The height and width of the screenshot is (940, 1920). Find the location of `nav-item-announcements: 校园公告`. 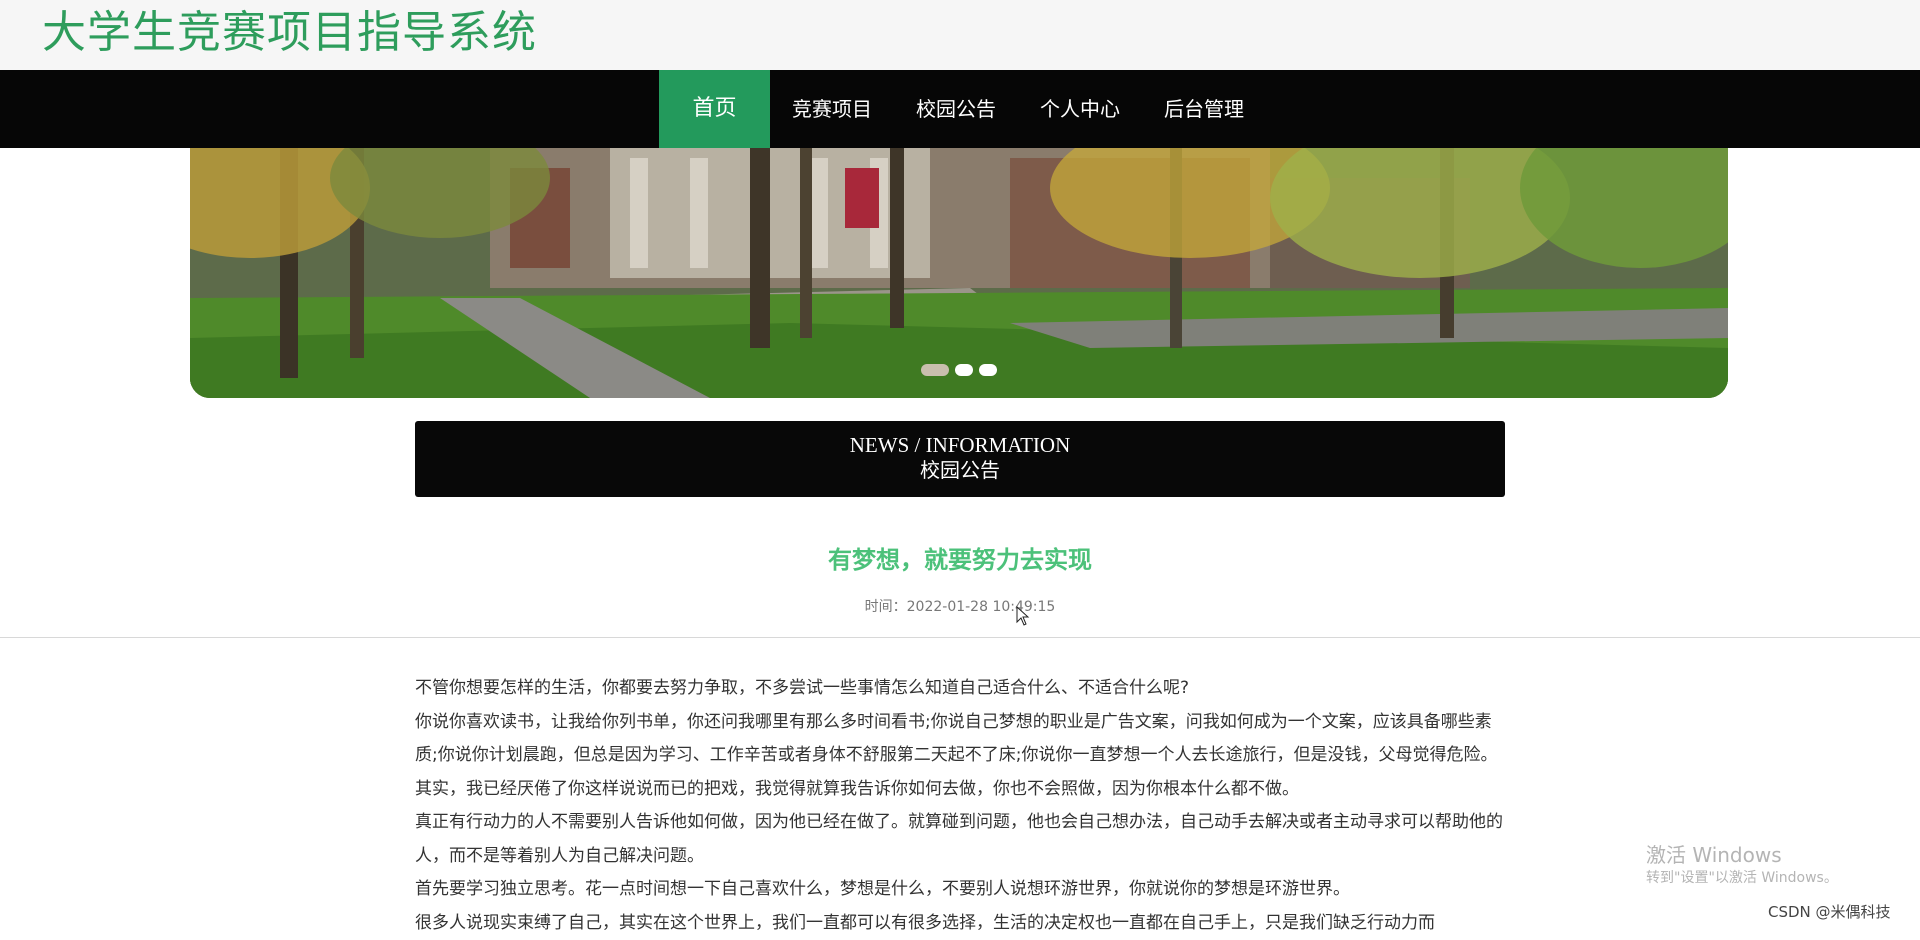

nav-item-announcements: 校园公告 is located at coordinates (956, 109).